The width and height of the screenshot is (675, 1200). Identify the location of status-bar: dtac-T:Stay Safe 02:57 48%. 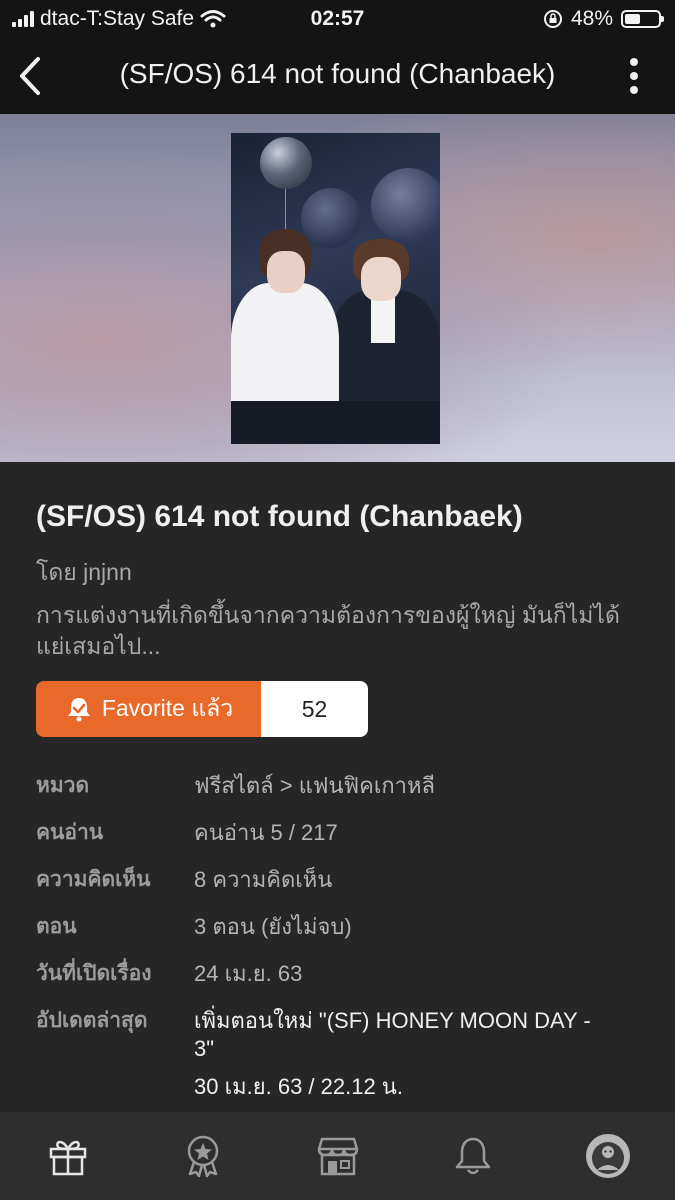
(337, 19).